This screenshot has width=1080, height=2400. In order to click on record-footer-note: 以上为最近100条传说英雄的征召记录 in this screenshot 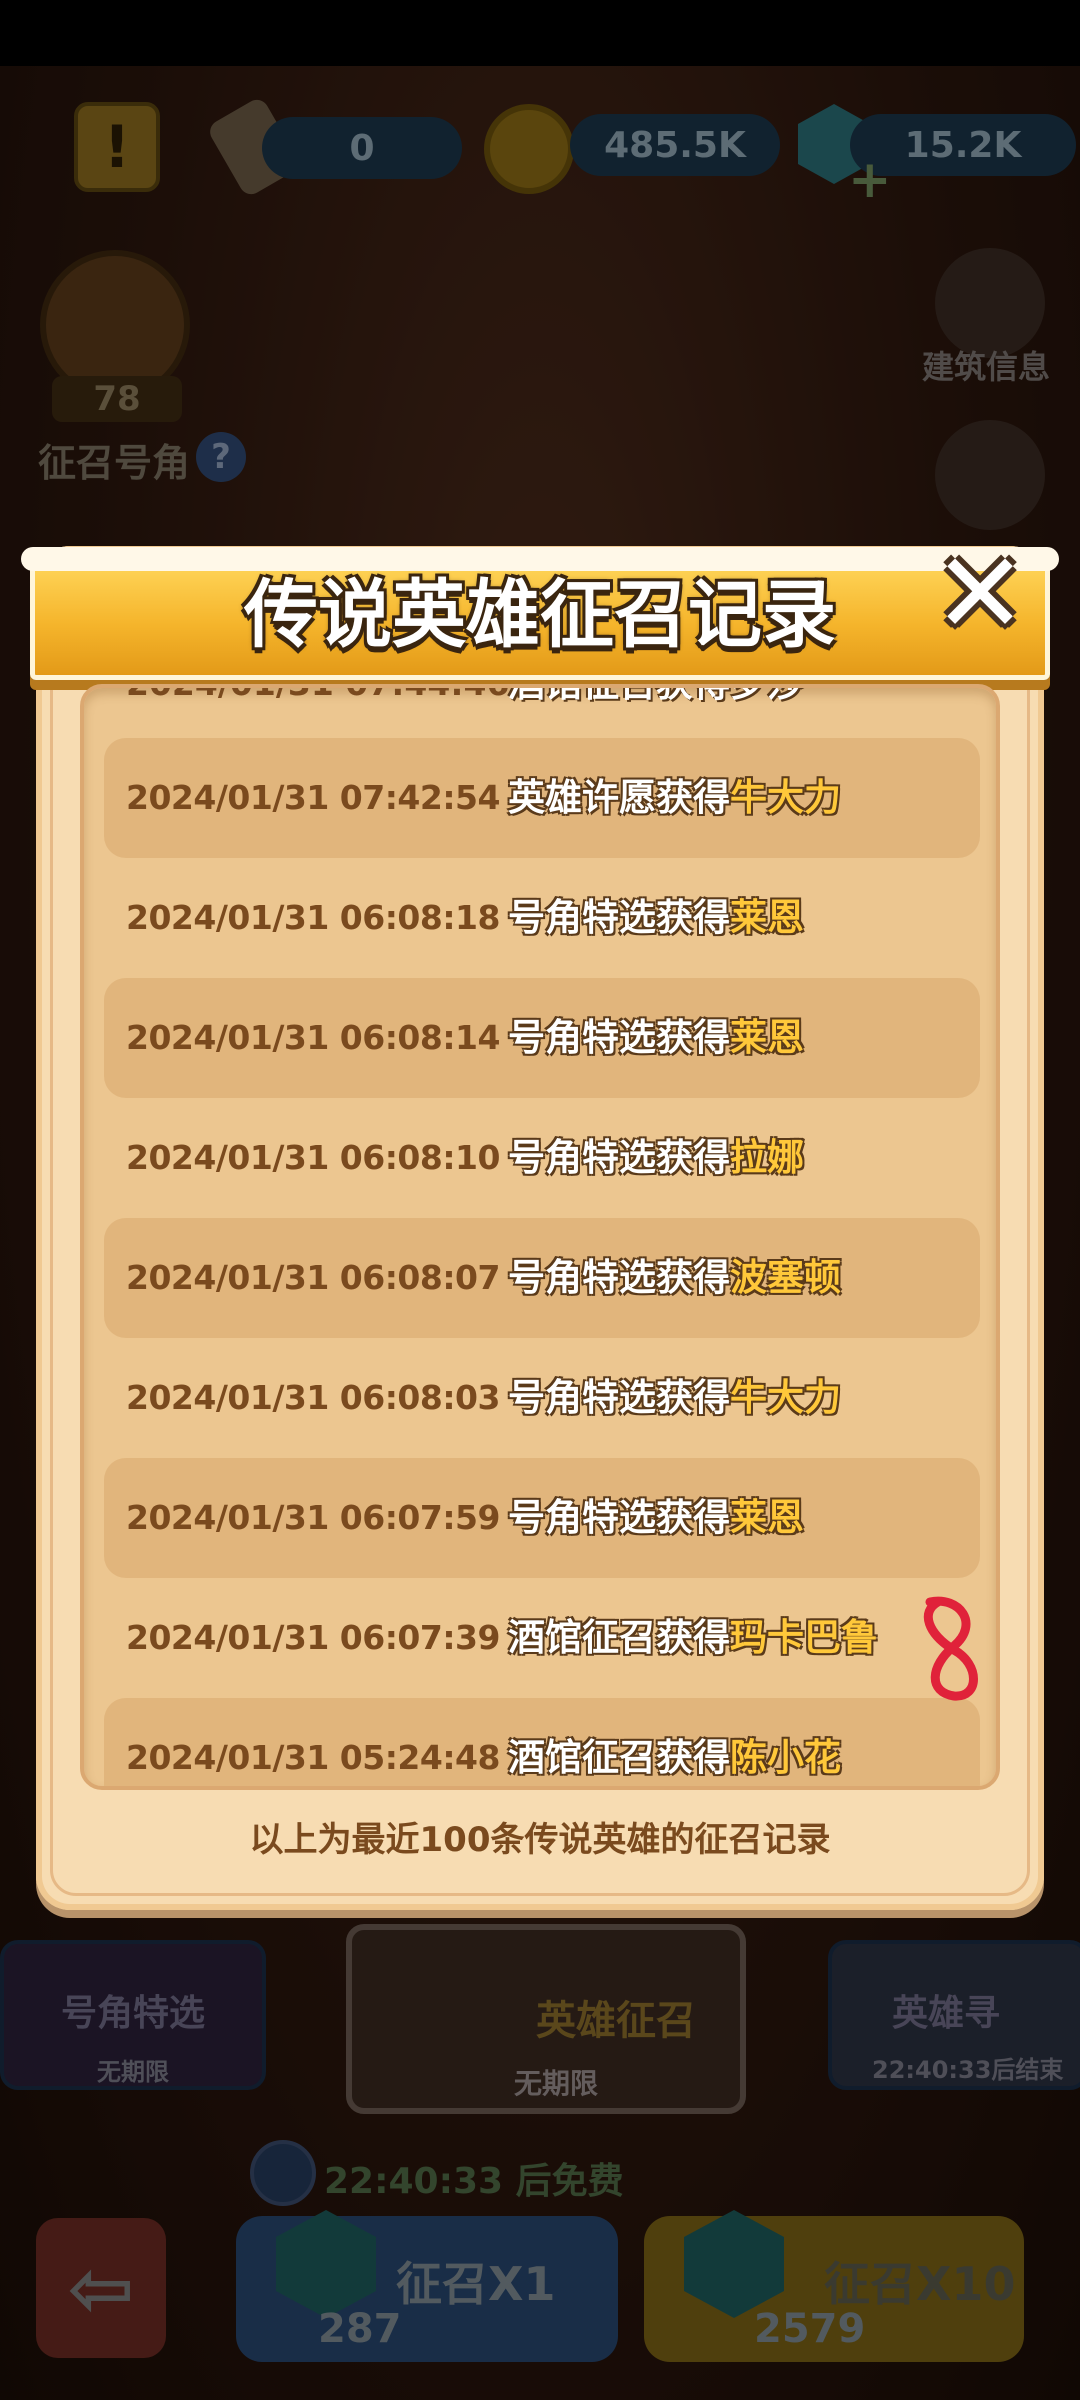, I will do `click(540, 1840)`.